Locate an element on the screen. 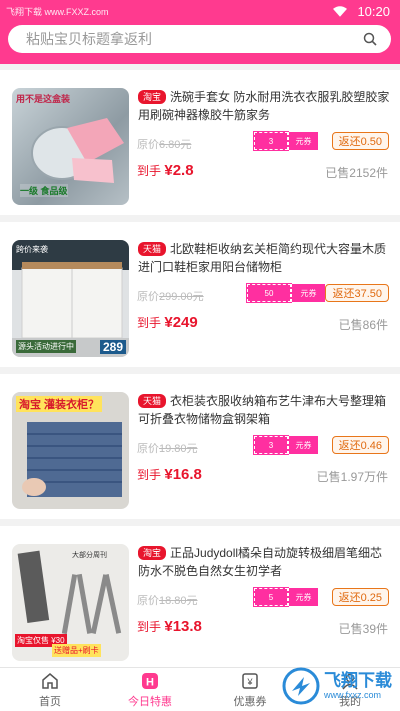 Image resolution: width=400 pixels, height=711 pixels. final-price: 到手 ¥16.8 is located at coordinates (169, 474).